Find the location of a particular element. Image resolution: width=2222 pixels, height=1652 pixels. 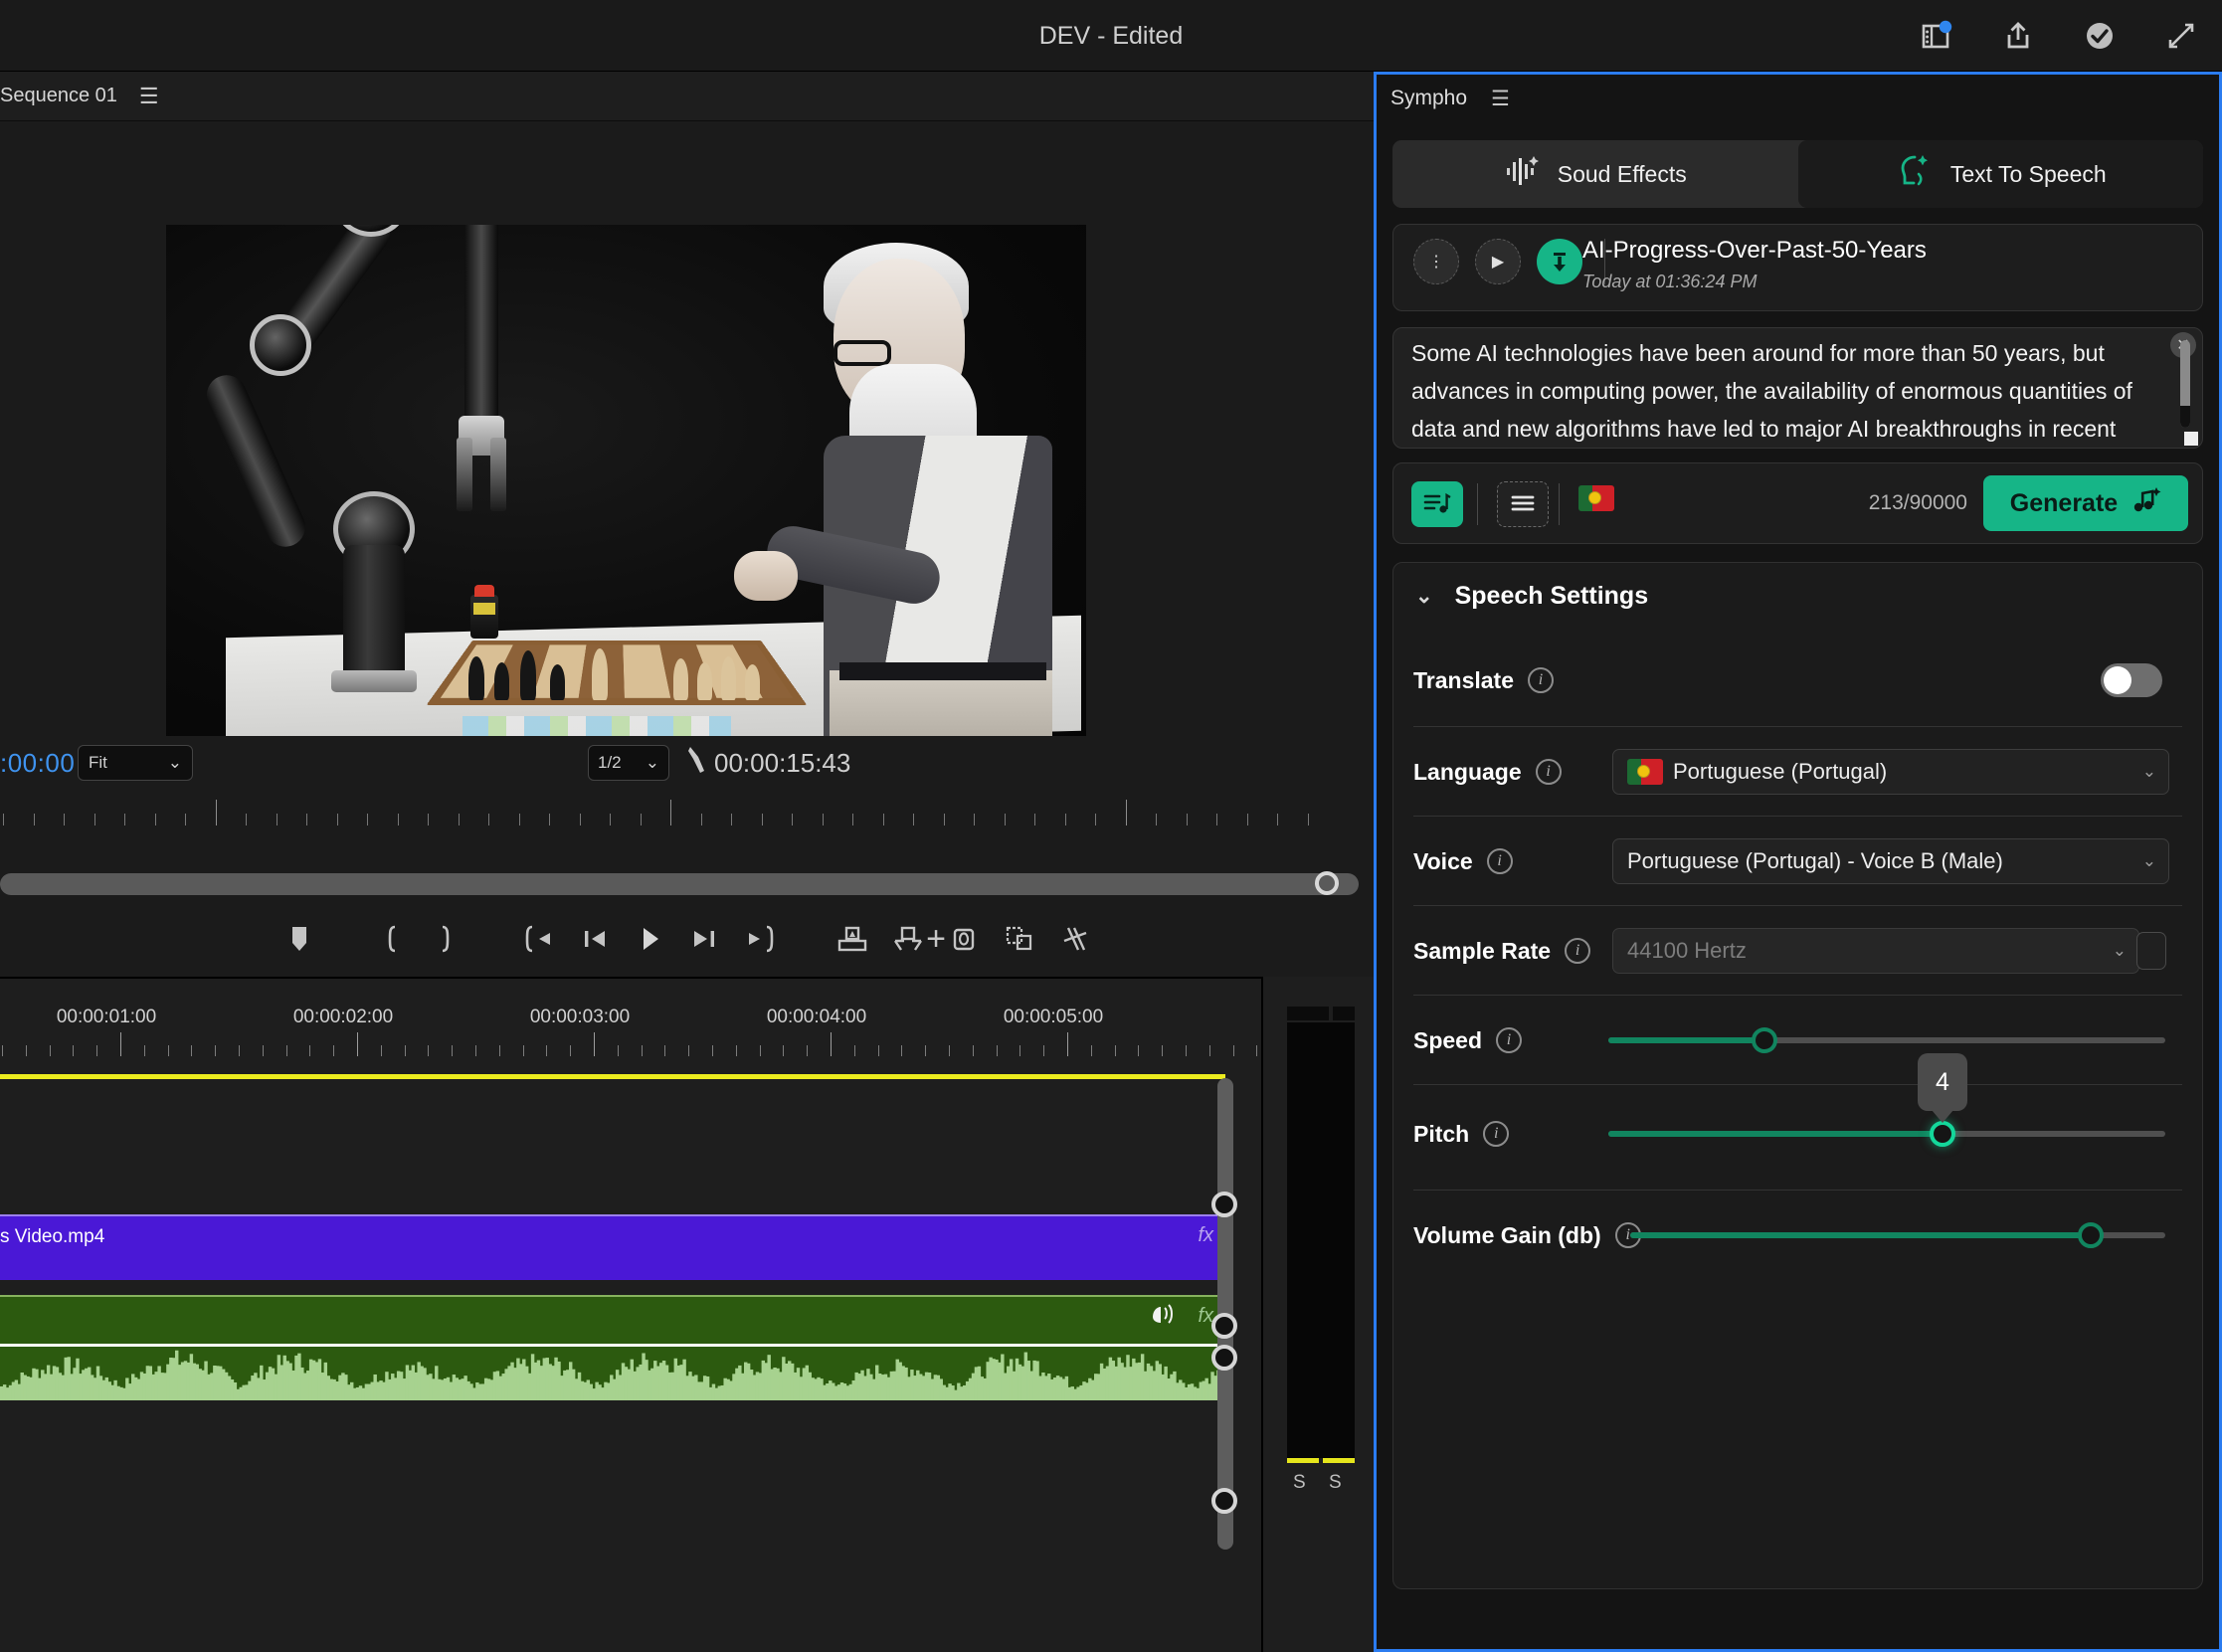

notes-badge-icon is located at coordinates (1936, 36).